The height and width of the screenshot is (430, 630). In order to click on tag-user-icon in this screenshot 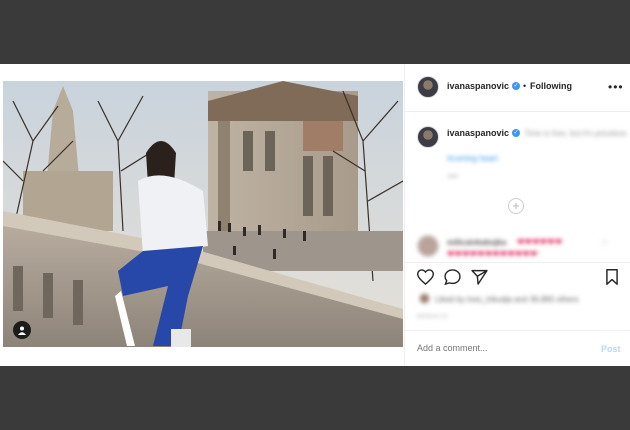, I will do `click(22, 330)`.